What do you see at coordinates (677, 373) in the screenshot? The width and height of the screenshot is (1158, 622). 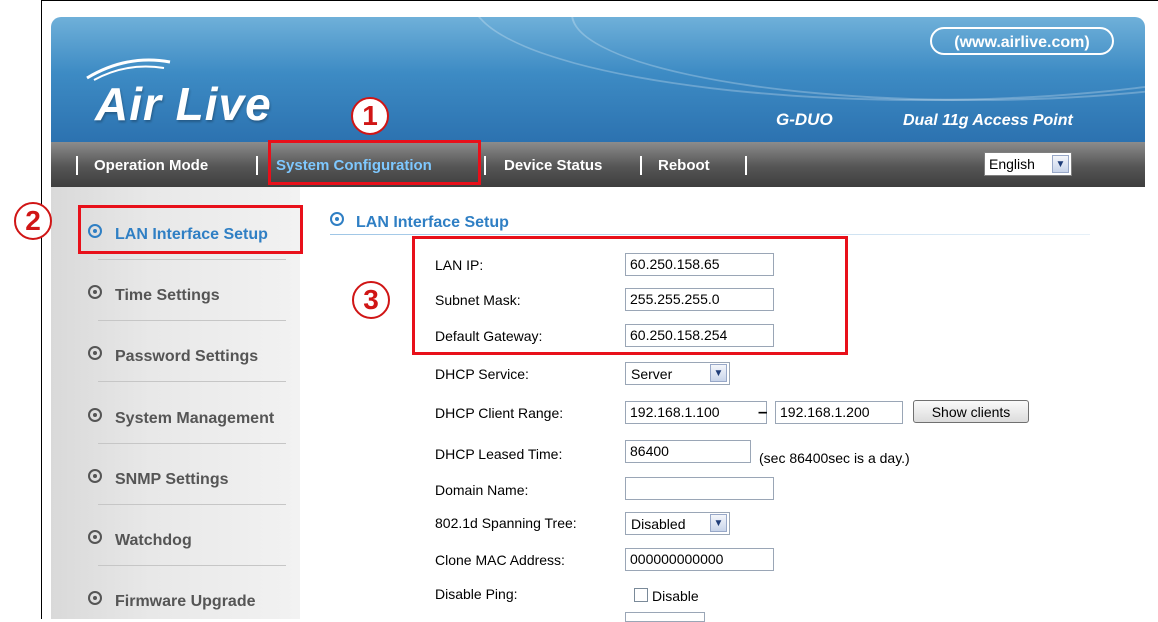 I see `dhcp-service-select: Server ▼` at bounding box center [677, 373].